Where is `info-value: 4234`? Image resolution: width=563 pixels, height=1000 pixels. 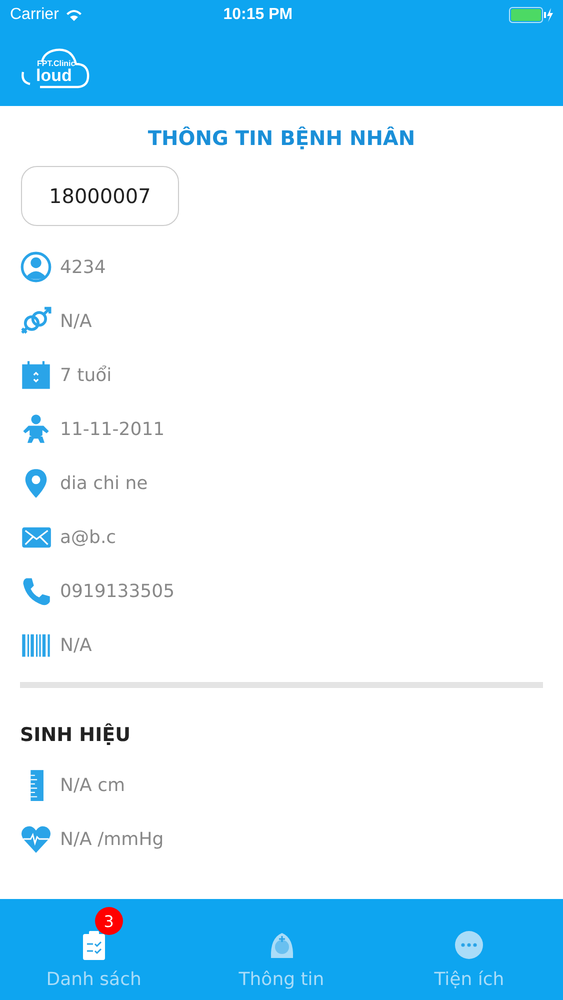
info-value: 4234 is located at coordinates (83, 267).